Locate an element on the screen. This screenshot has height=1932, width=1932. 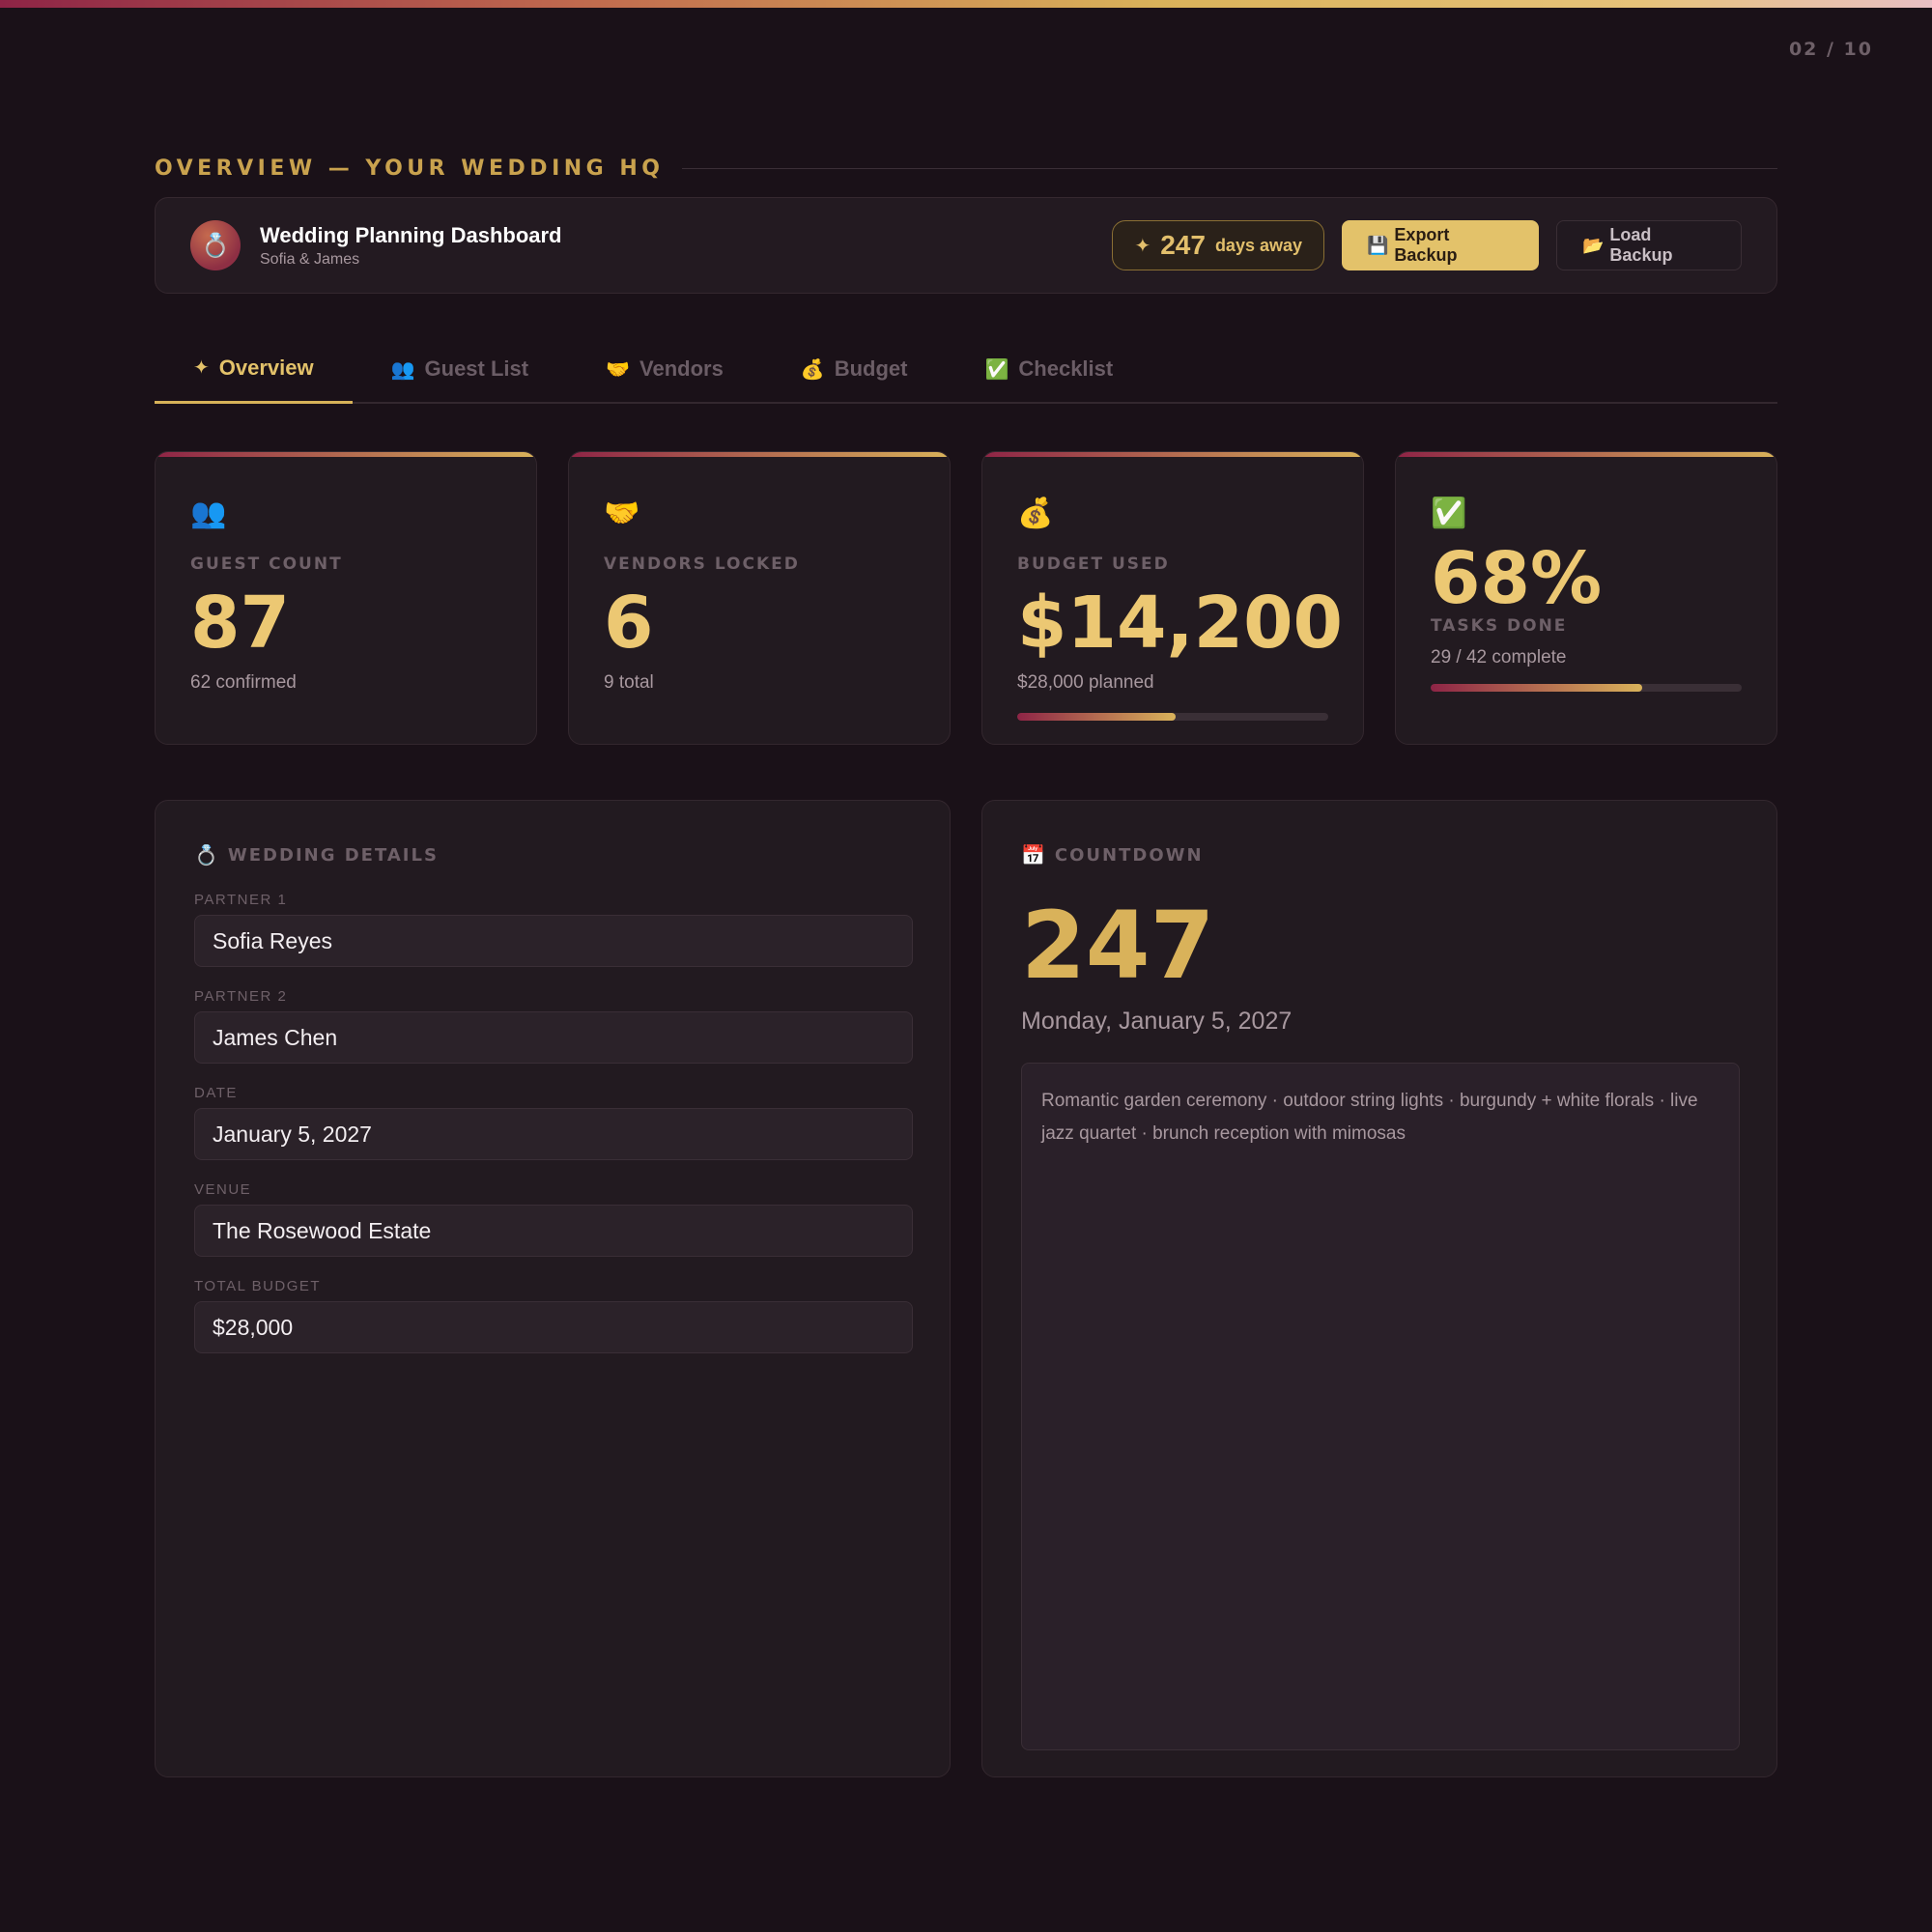
floppy-disk-icon: 💾 is located at coordinates (1378, 245).